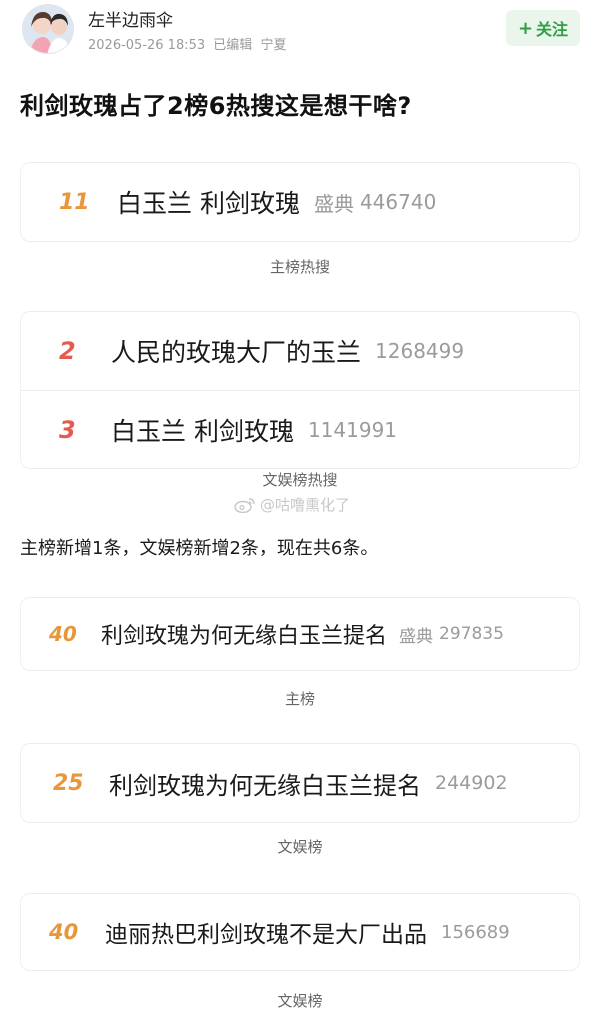  I want to click on post-header: 左半边雨伞 2026-05-26 18:53 已编辑 宁夏 + 关注, so click(300, 32).